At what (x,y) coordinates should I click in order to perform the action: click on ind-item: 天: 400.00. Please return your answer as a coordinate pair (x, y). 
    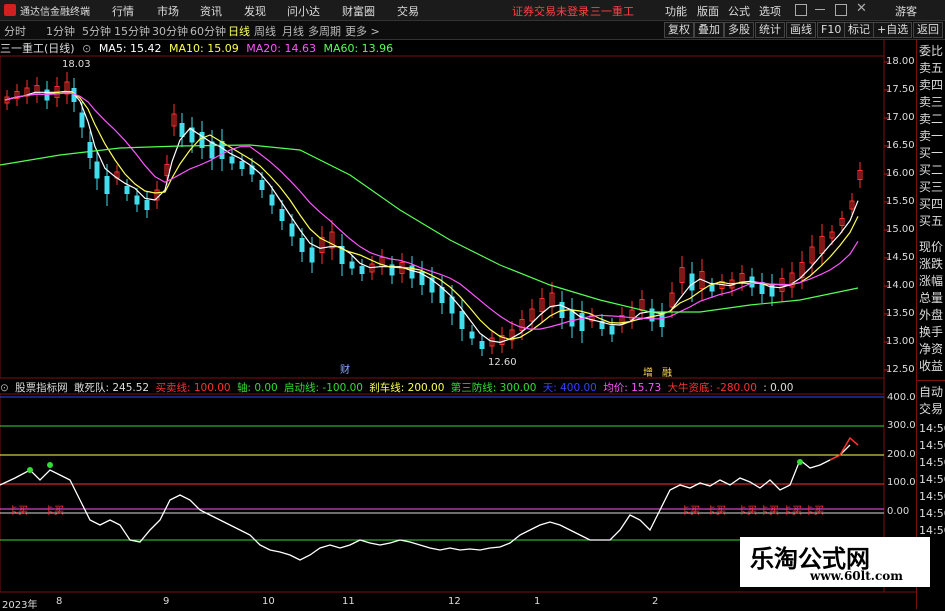
    Looking at the image, I should click on (569, 388).